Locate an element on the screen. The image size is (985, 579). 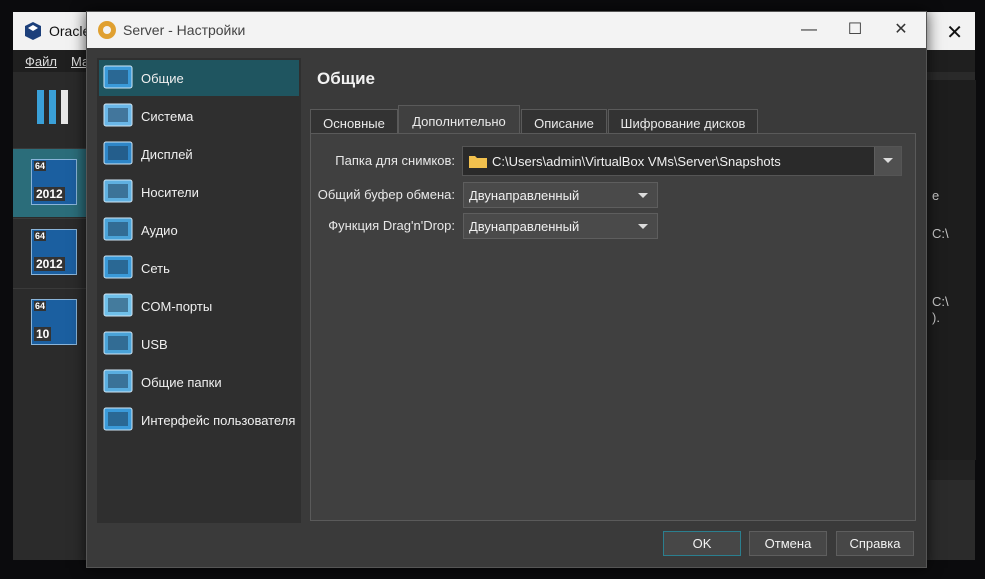
sidebar-item-label: Носители is located at coordinates (170, 192).